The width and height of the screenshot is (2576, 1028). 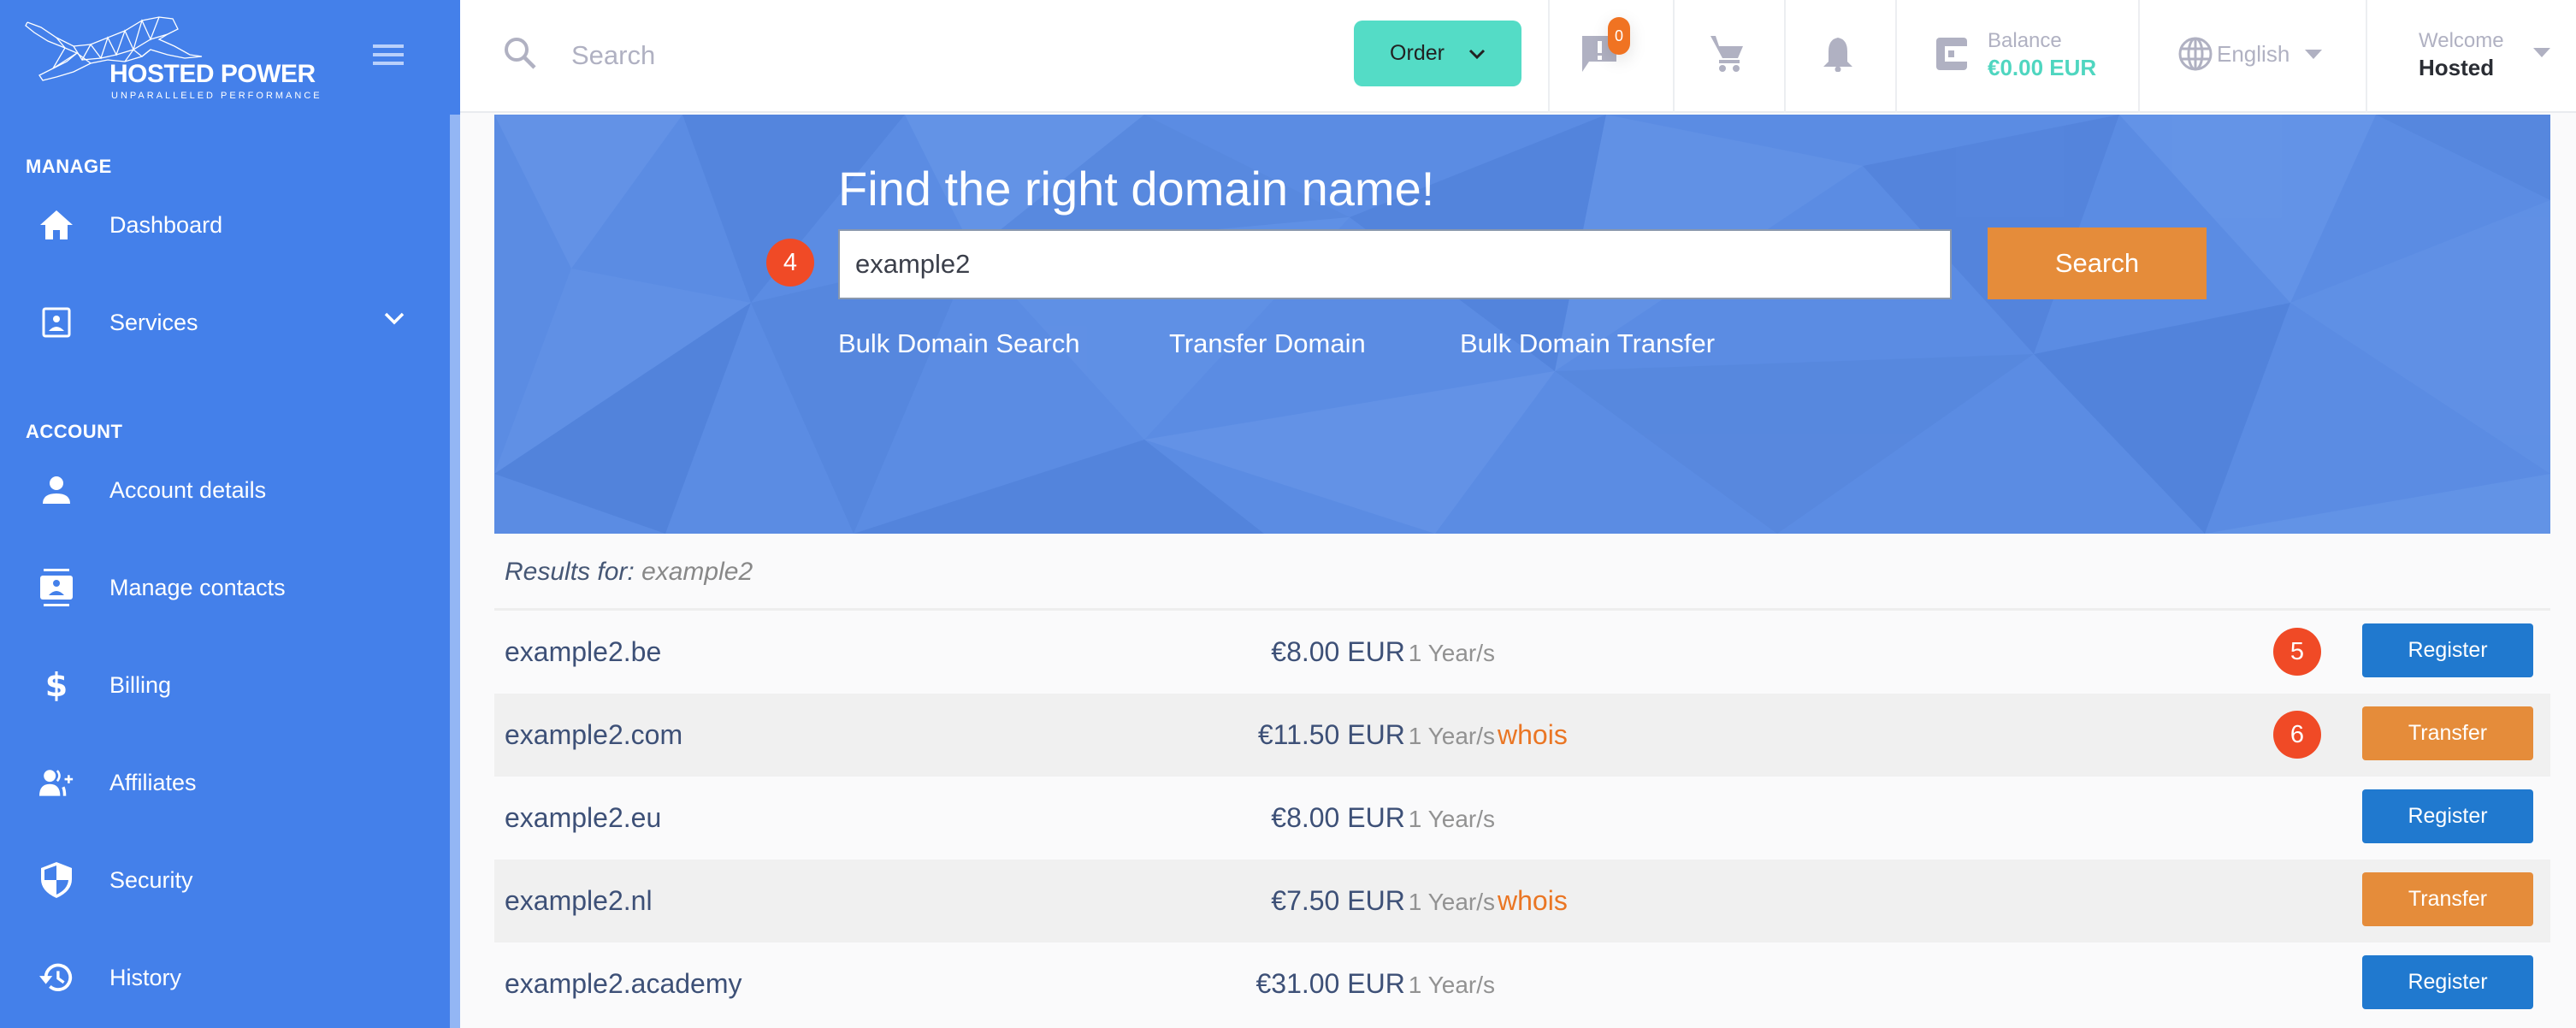 What do you see at coordinates (2195, 54) in the screenshot?
I see `globe-icon` at bounding box center [2195, 54].